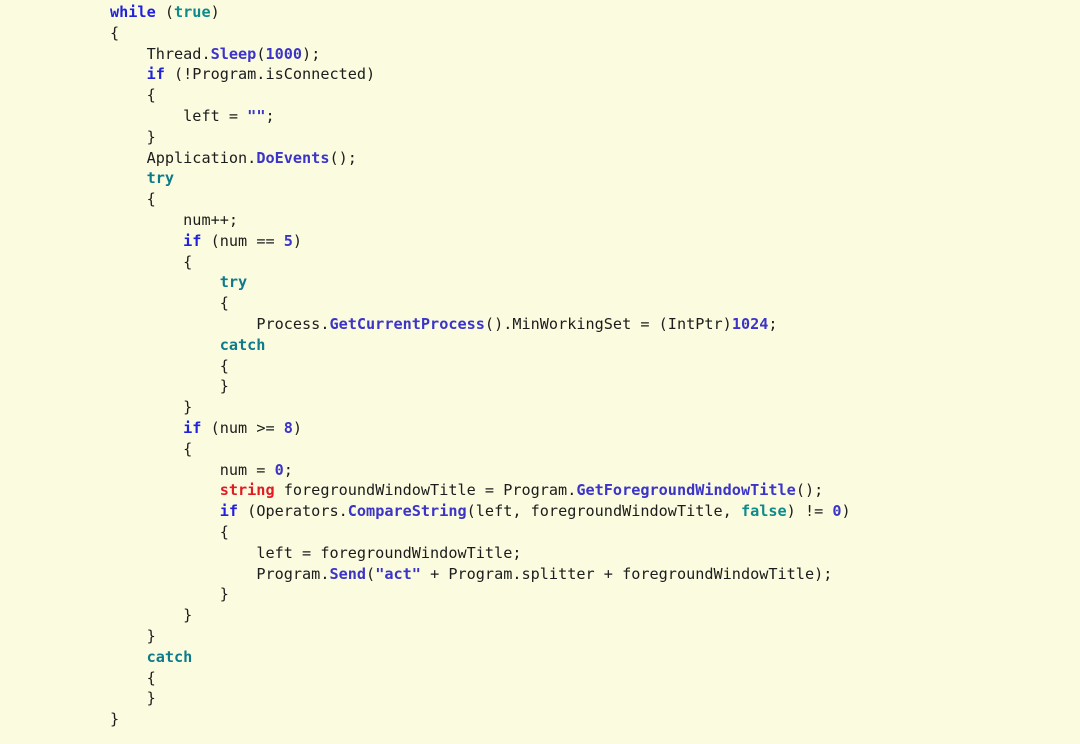 This screenshot has width=1080, height=744. I want to click on code-token-plain: Application., so click(201, 157).